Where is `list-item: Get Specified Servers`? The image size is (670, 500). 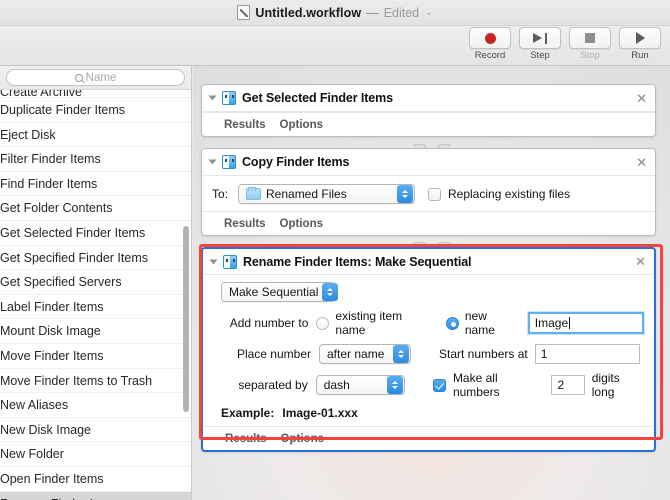 list-item: Get Specified Servers is located at coordinates (95, 282).